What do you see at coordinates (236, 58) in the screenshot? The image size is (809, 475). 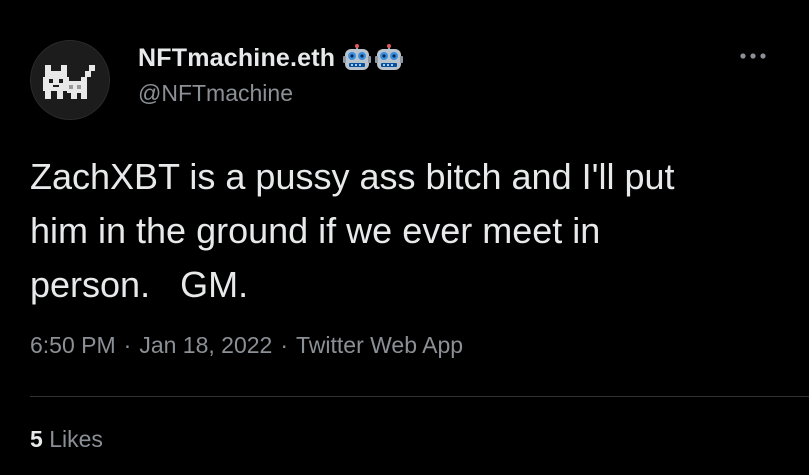 I see `display-name: NFTmachine.eth` at bounding box center [236, 58].